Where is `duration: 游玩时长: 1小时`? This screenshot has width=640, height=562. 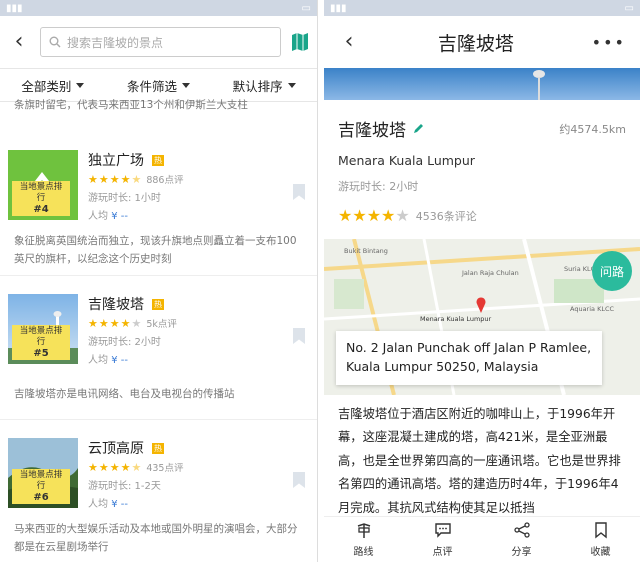 duration: 游玩时长: 1小时 is located at coordinates (124, 198).